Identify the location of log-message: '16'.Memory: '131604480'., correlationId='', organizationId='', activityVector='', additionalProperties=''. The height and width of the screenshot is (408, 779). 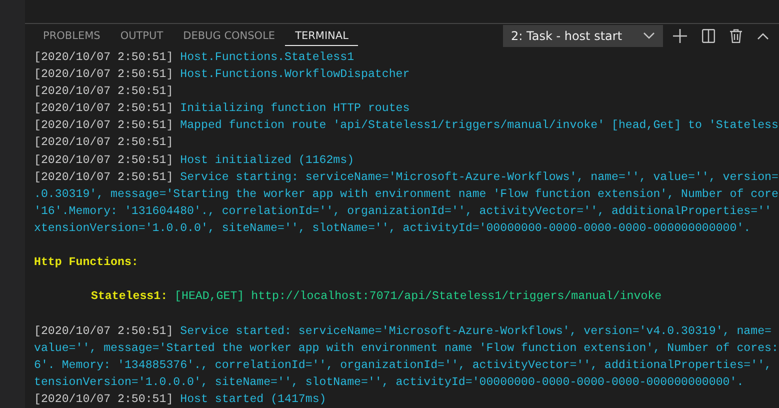
(403, 212).